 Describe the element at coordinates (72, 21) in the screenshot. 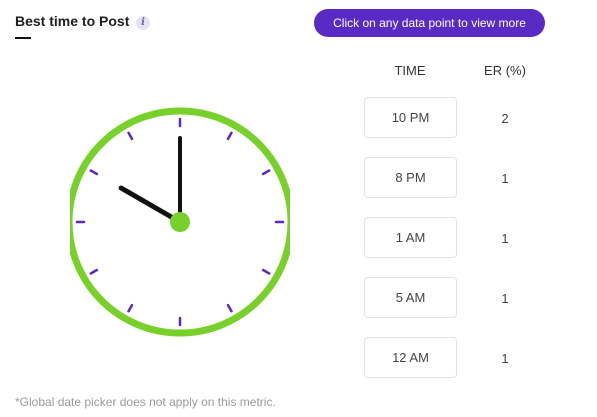

I see `section-title: Best time to Post` at that location.